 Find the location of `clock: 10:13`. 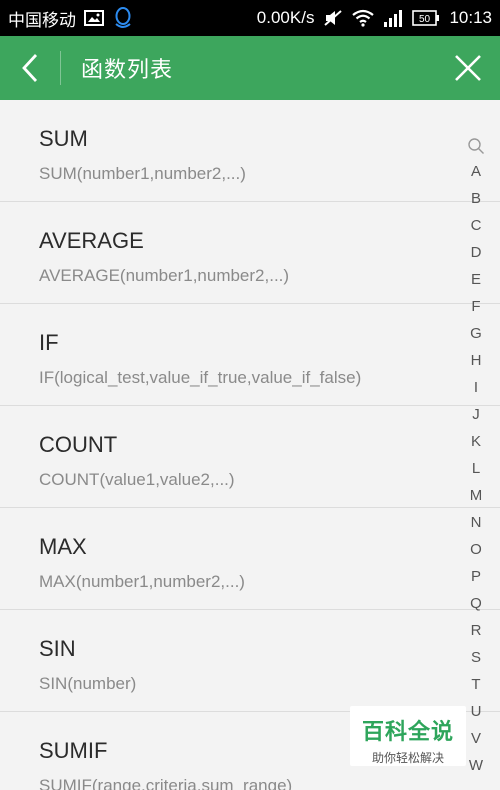

clock: 10:13 is located at coordinates (470, 17).